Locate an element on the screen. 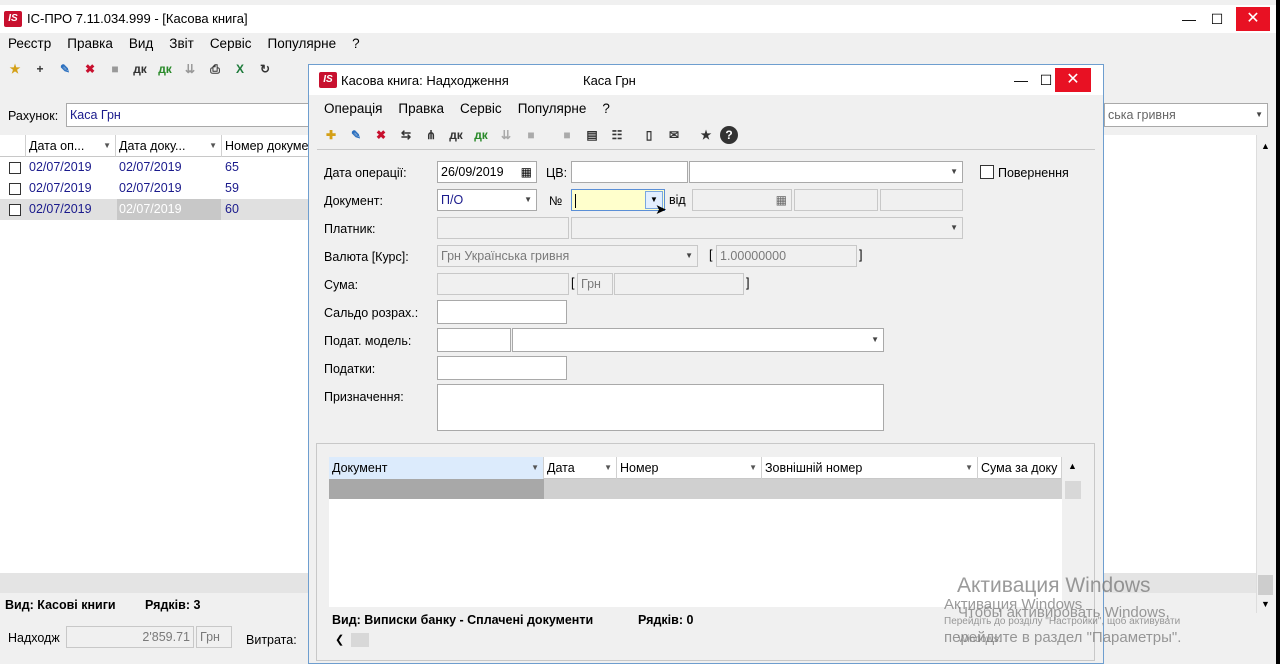 The width and height of the screenshot is (1280, 664). table-row is located at coordinates (803, 489).